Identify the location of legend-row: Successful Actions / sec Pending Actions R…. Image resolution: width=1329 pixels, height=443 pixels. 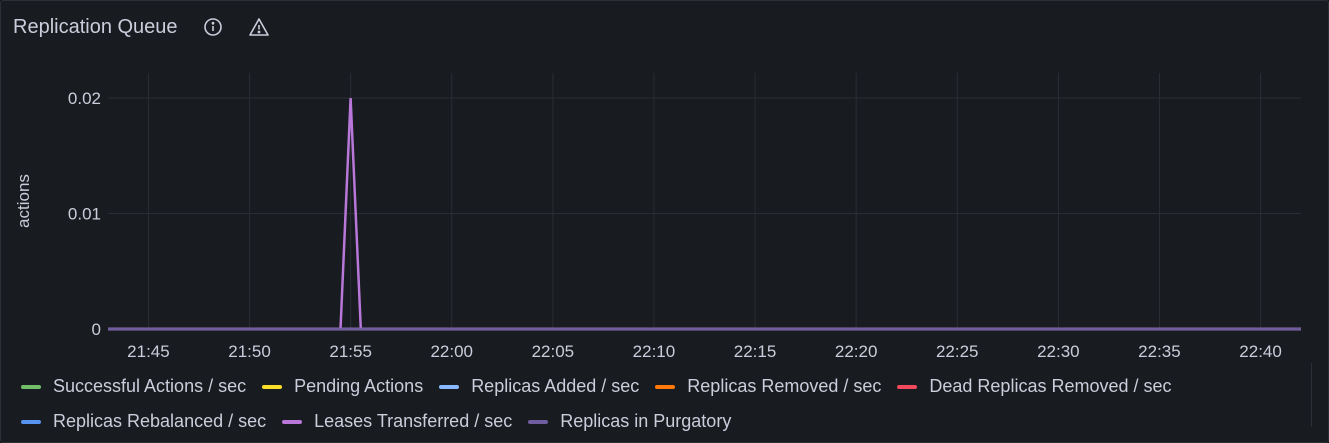
(661, 386).